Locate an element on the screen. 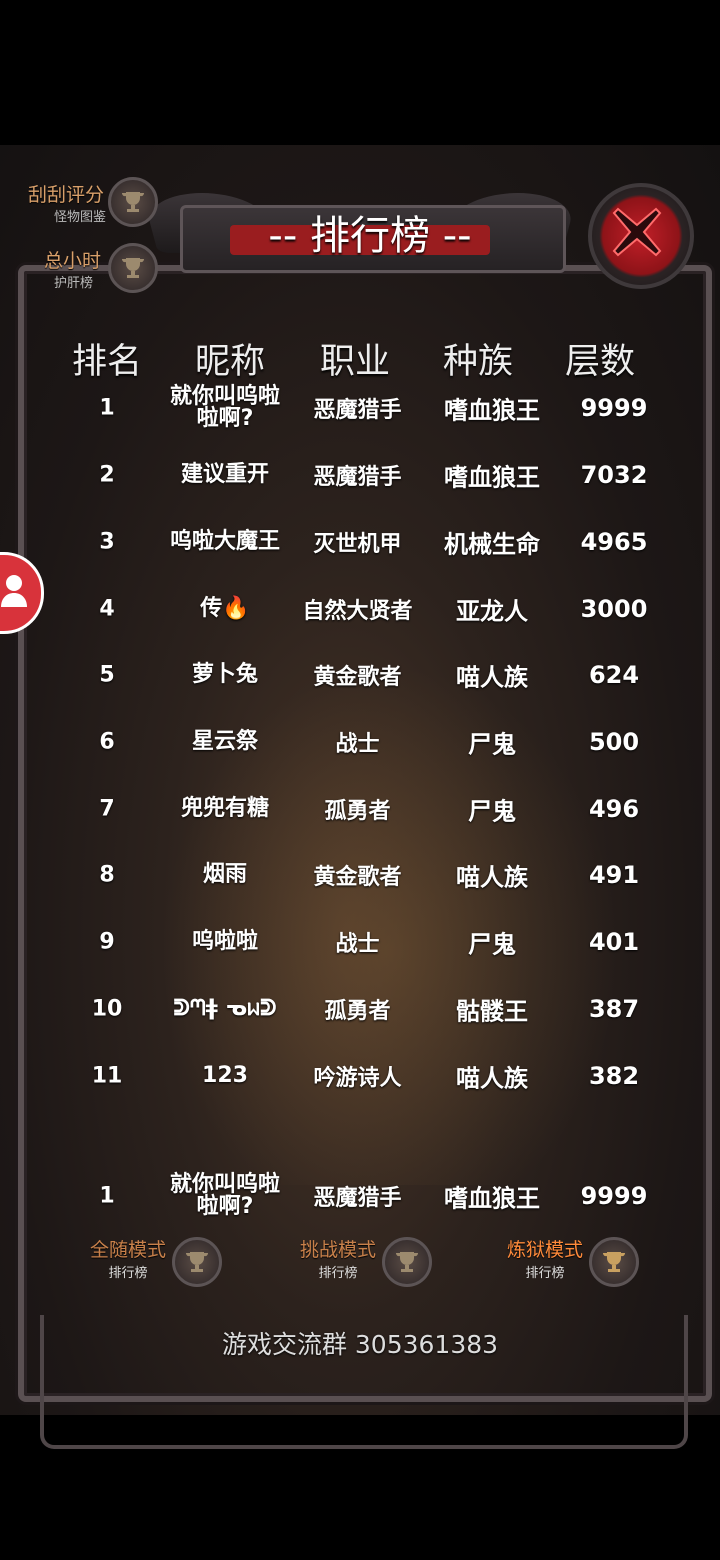 This screenshot has width=720, height=1560. my-rank-row: 1 就你叫呜啦啦啊? 恶魔猎手 嗜血狼王 9999 is located at coordinates (360, 1196).